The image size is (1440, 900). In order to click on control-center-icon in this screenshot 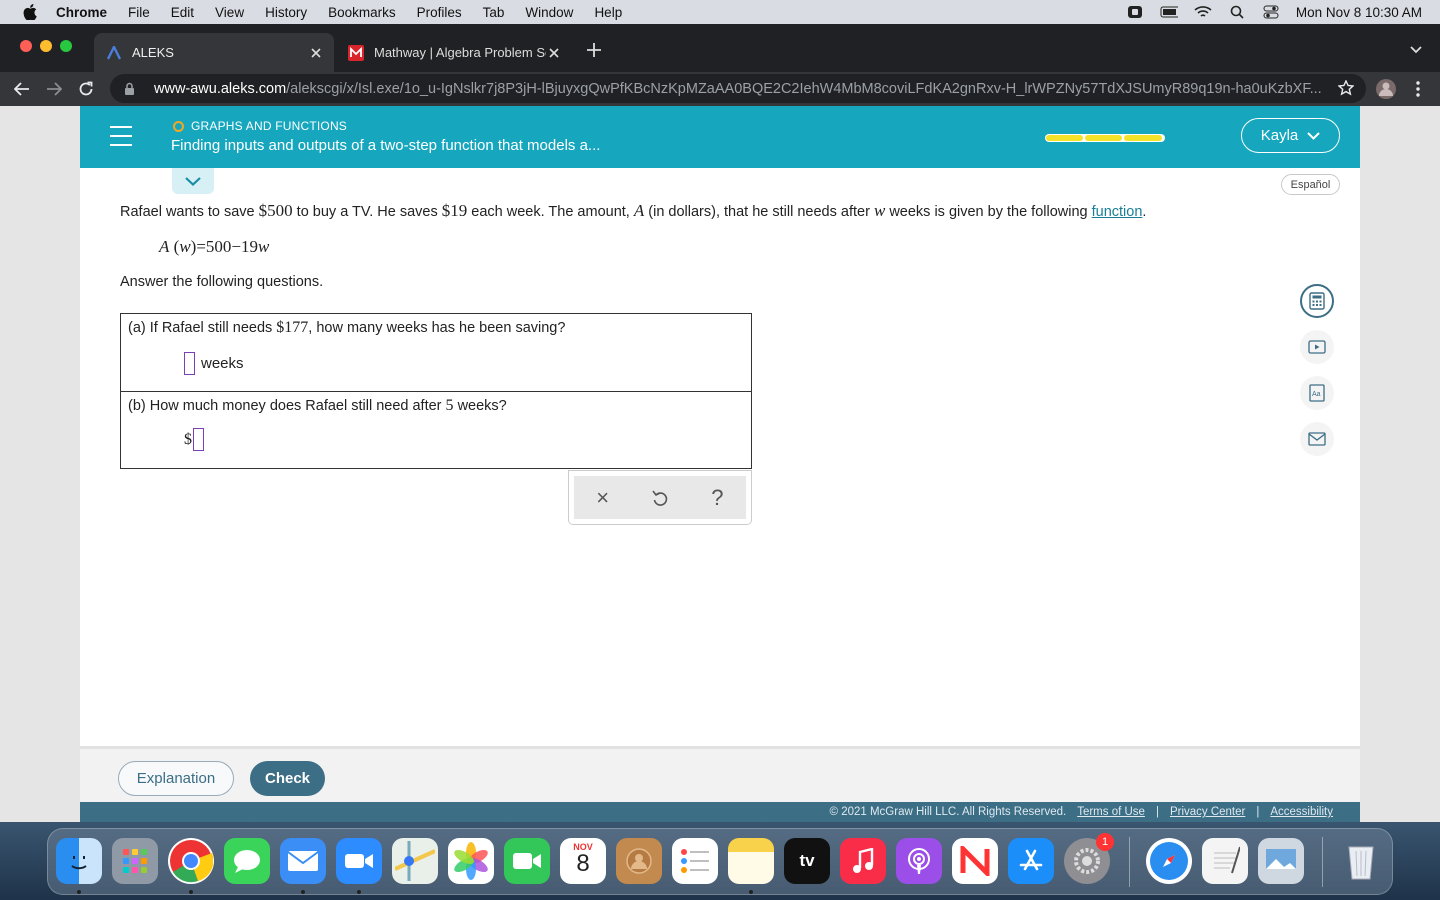, I will do `click(1271, 12)`.